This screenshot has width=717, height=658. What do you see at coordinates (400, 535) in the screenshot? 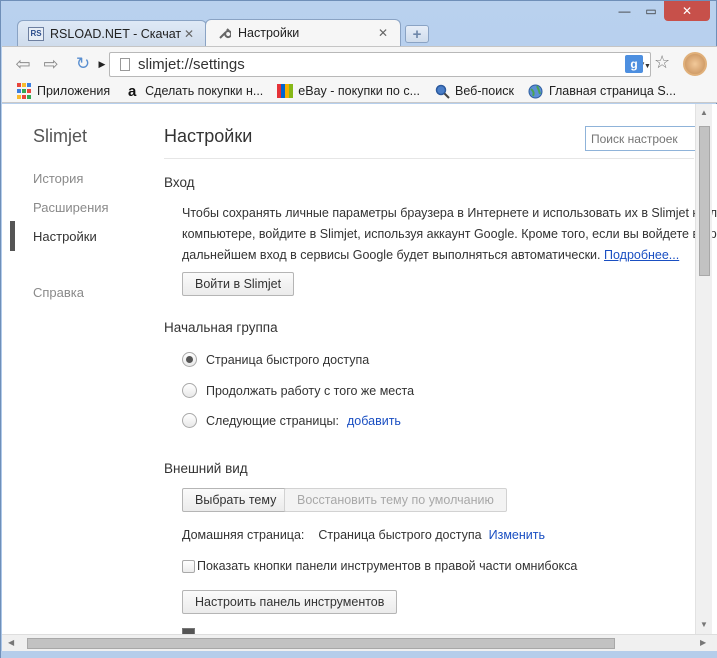
I see `home-page-value: Страница быстрого доступа` at bounding box center [400, 535].